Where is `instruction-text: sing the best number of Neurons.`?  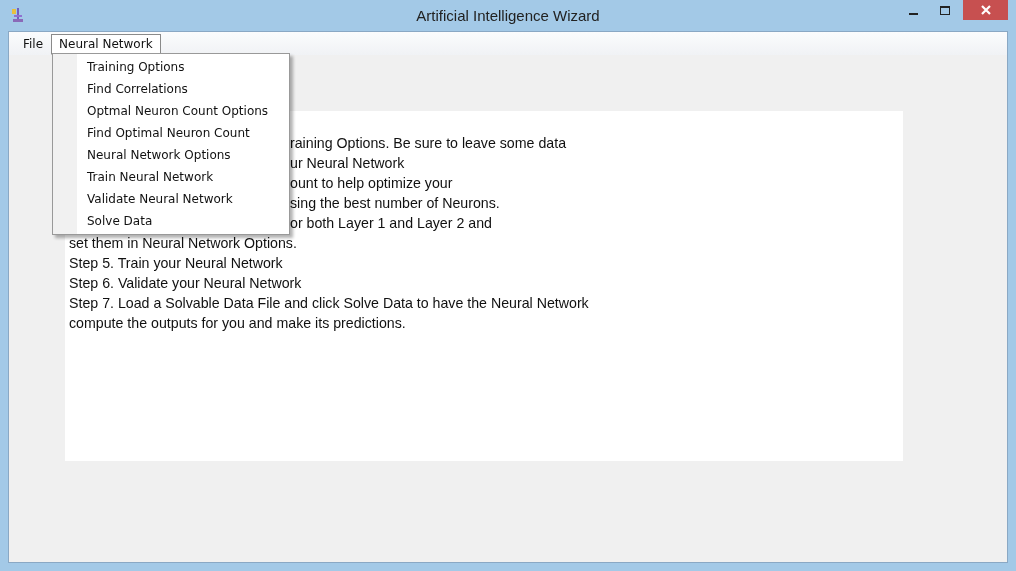 instruction-text: sing the best number of Neurons. is located at coordinates (395, 203).